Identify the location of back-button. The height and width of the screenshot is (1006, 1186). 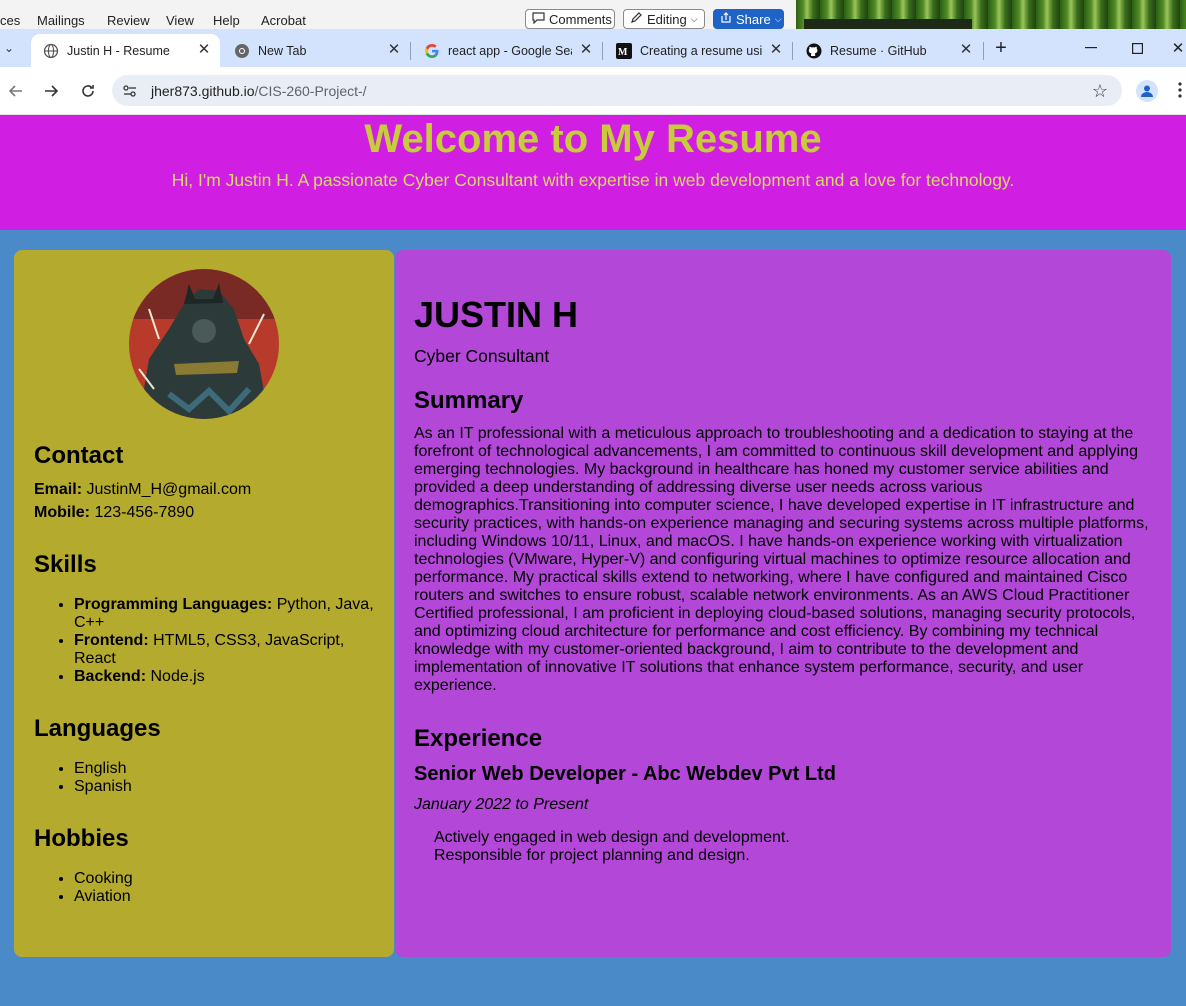
(16, 91).